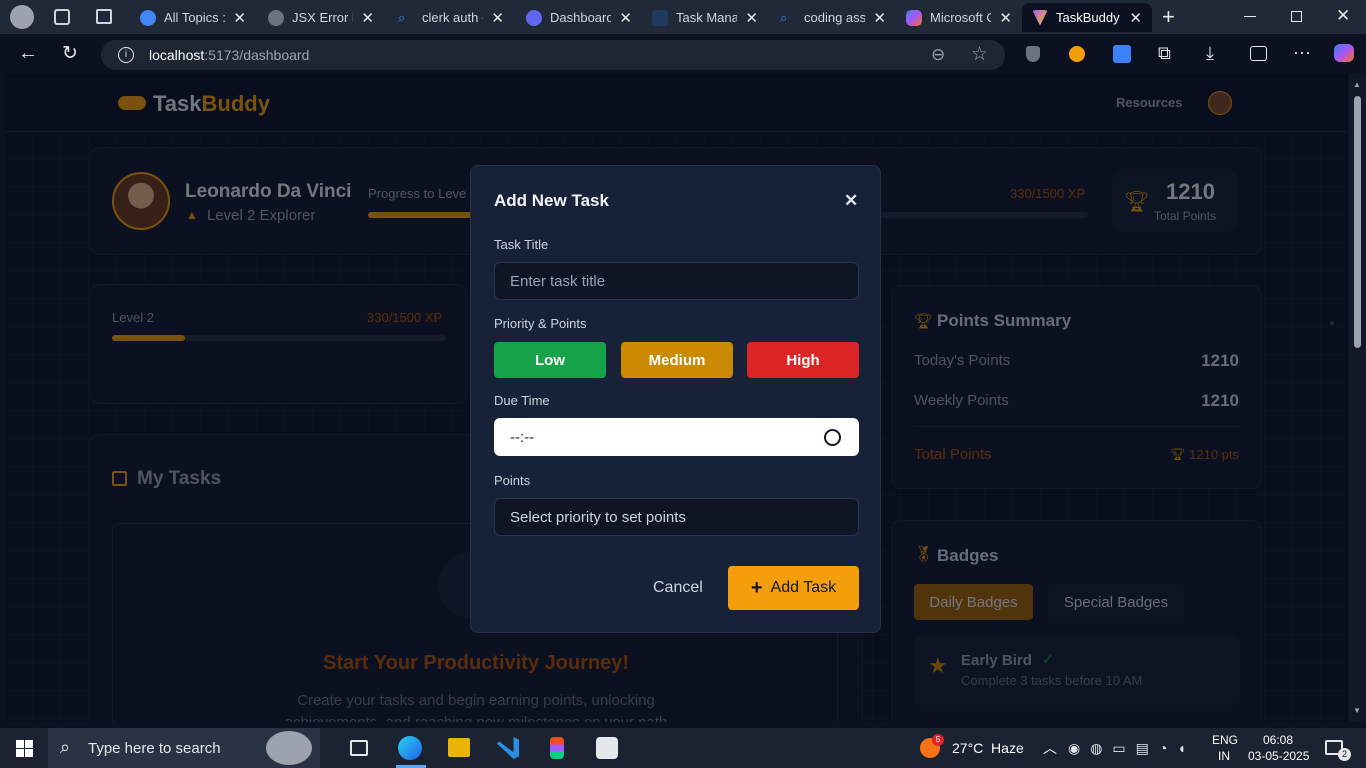  I want to click on tab-coding-assist: ⌕coding assis✕, so click(833, 17).